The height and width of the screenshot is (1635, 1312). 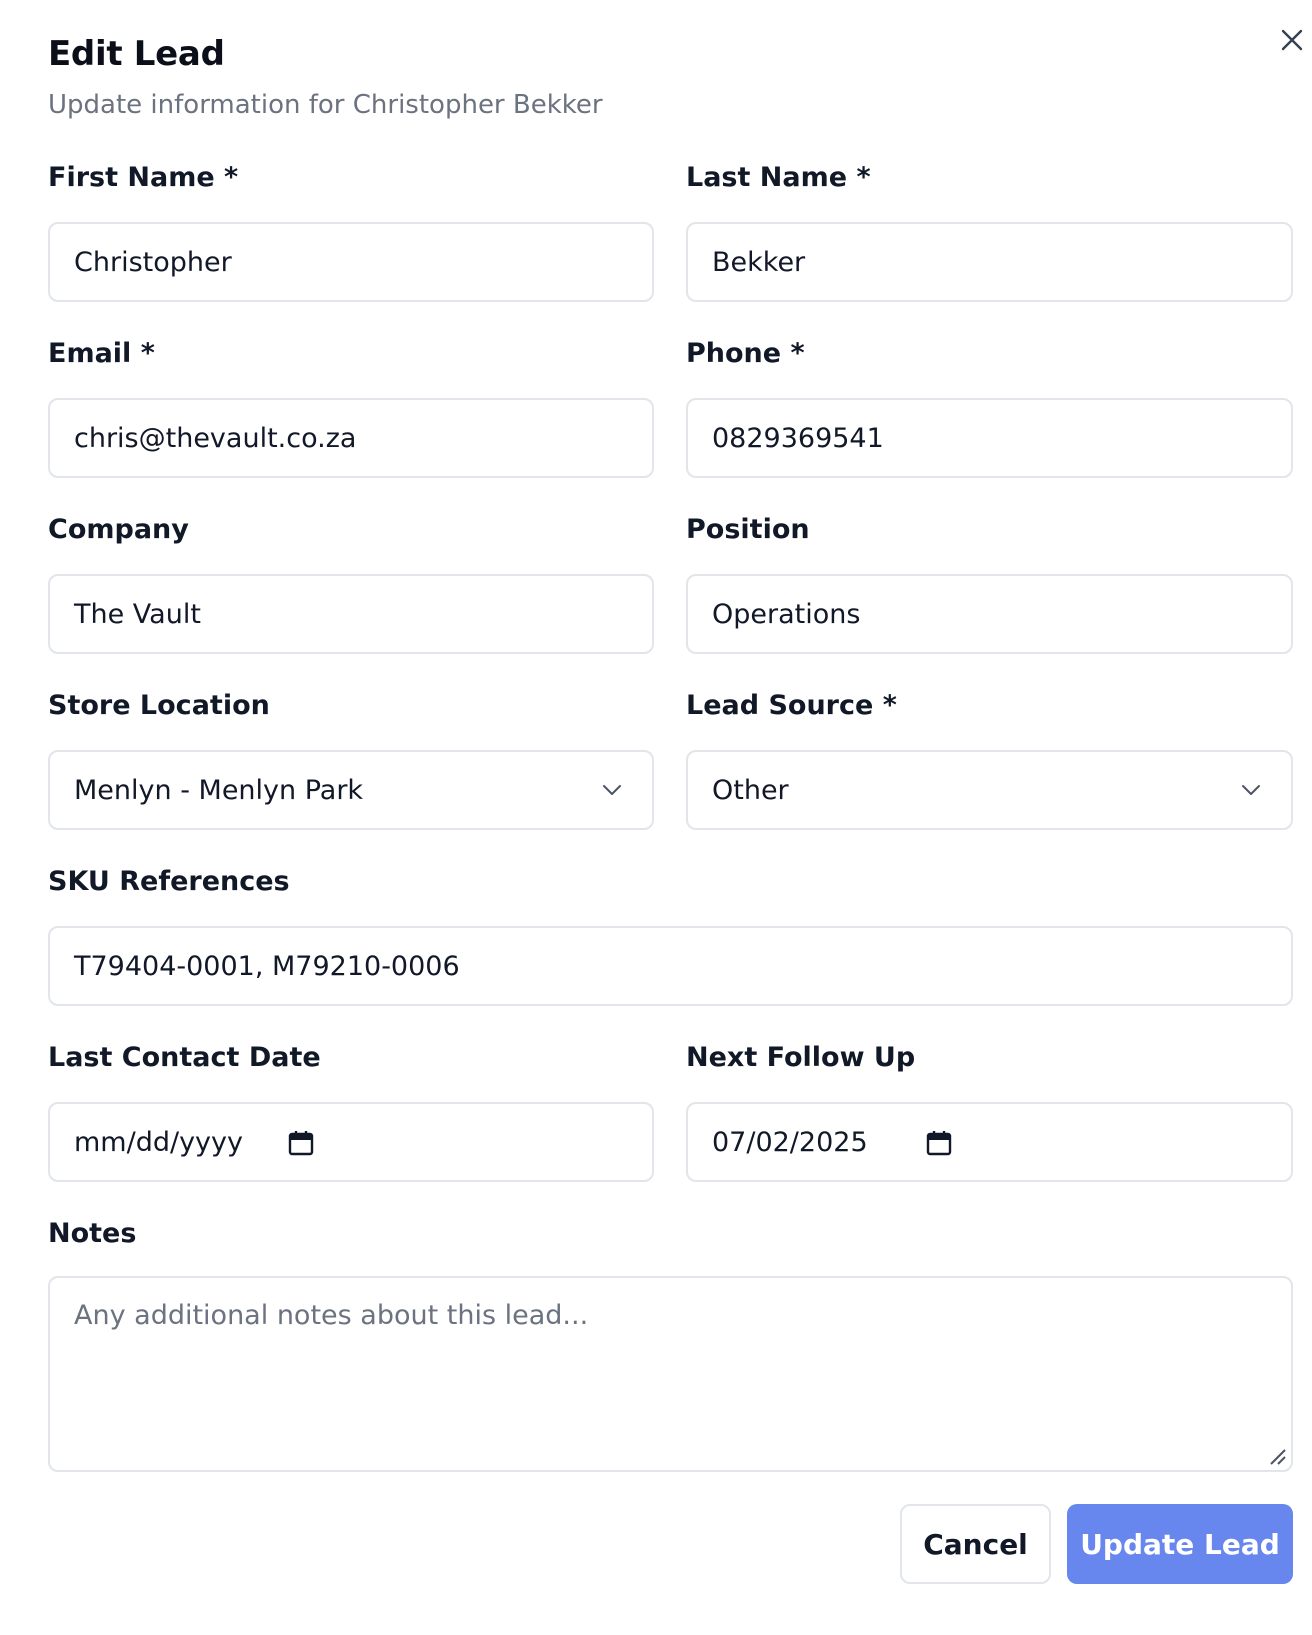 What do you see at coordinates (778, 177) in the screenshot?
I see `last-name-label: Last Name *` at bounding box center [778, 177].